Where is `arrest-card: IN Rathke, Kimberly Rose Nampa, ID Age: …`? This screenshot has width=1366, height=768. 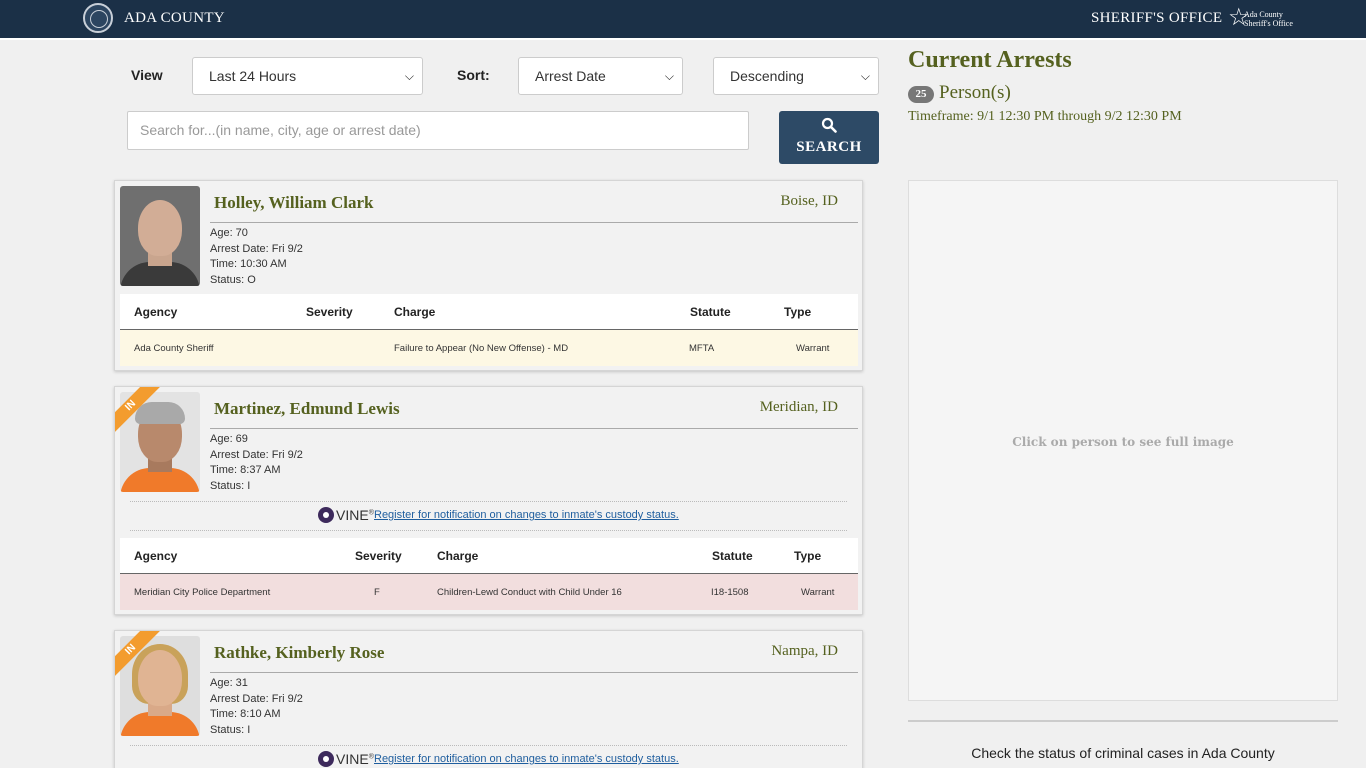
arrest-card: IN Rathke, Kimberly Rose Nampa, ID Age: … is located at coordinates (488, 699).